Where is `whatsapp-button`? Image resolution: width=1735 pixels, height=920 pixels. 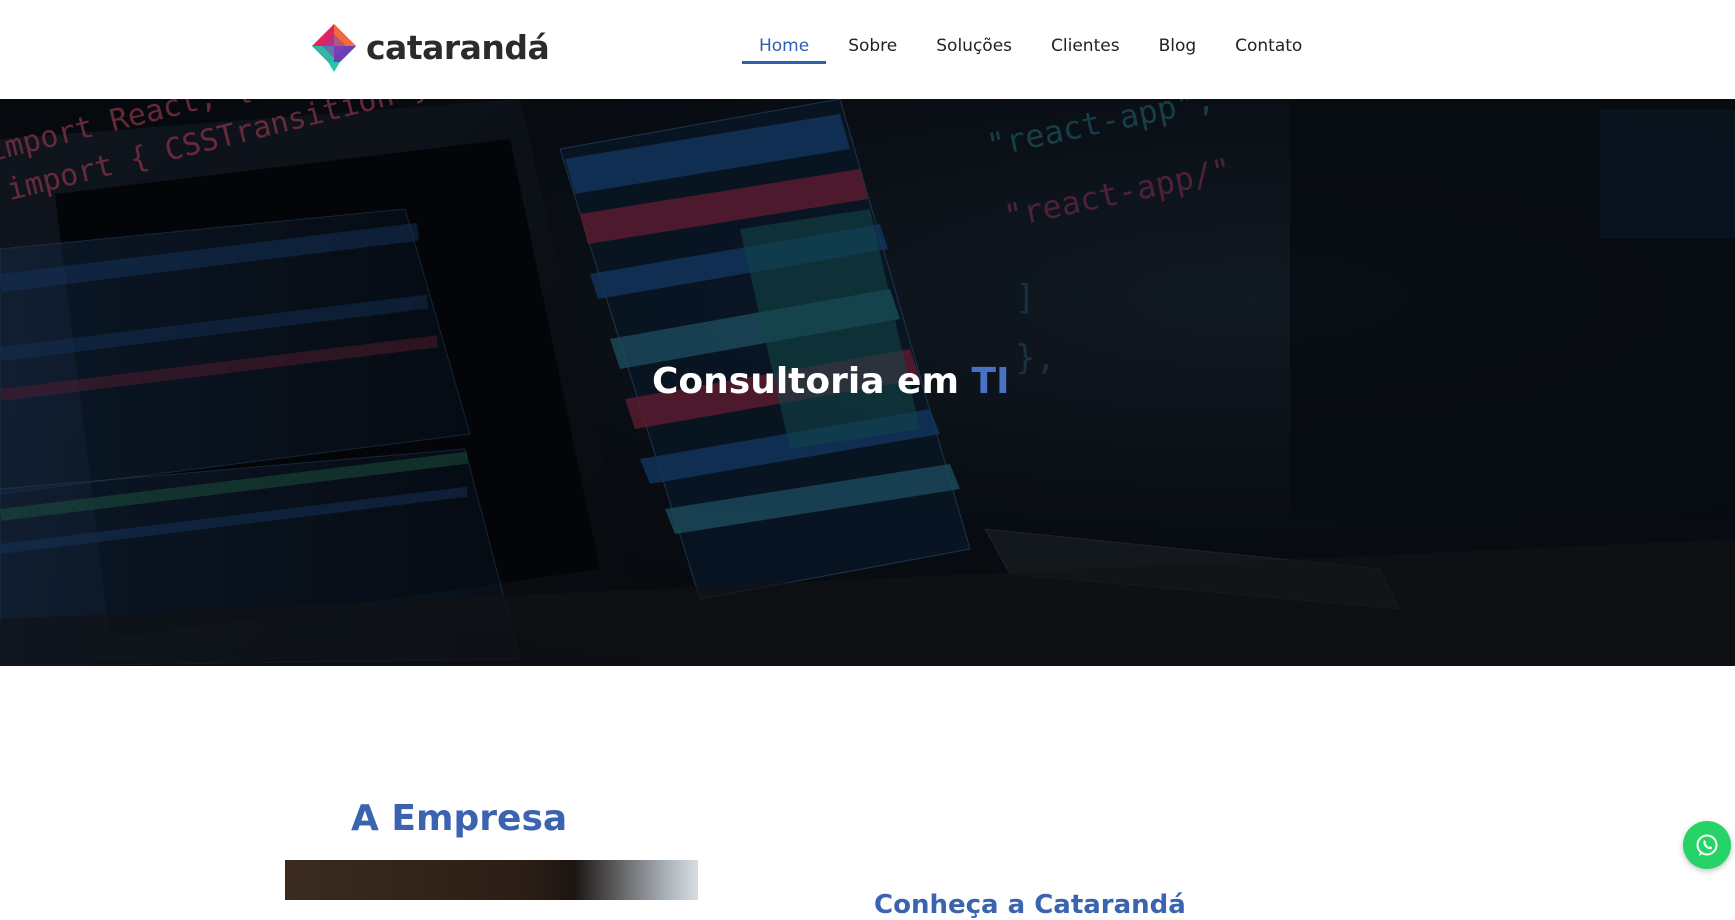 whatsapp-button is located at coordinates (1707, 845).